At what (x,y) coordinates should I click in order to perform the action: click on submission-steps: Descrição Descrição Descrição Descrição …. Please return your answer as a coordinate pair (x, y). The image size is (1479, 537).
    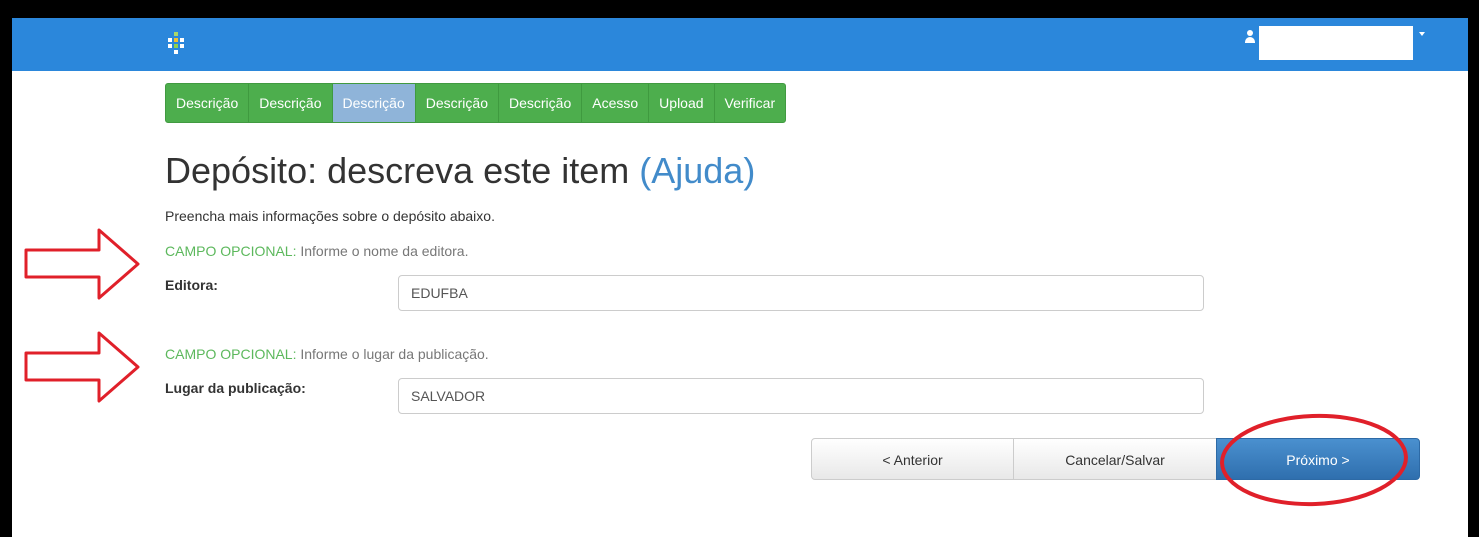
    Looking at the image, I should click on (476, 103).